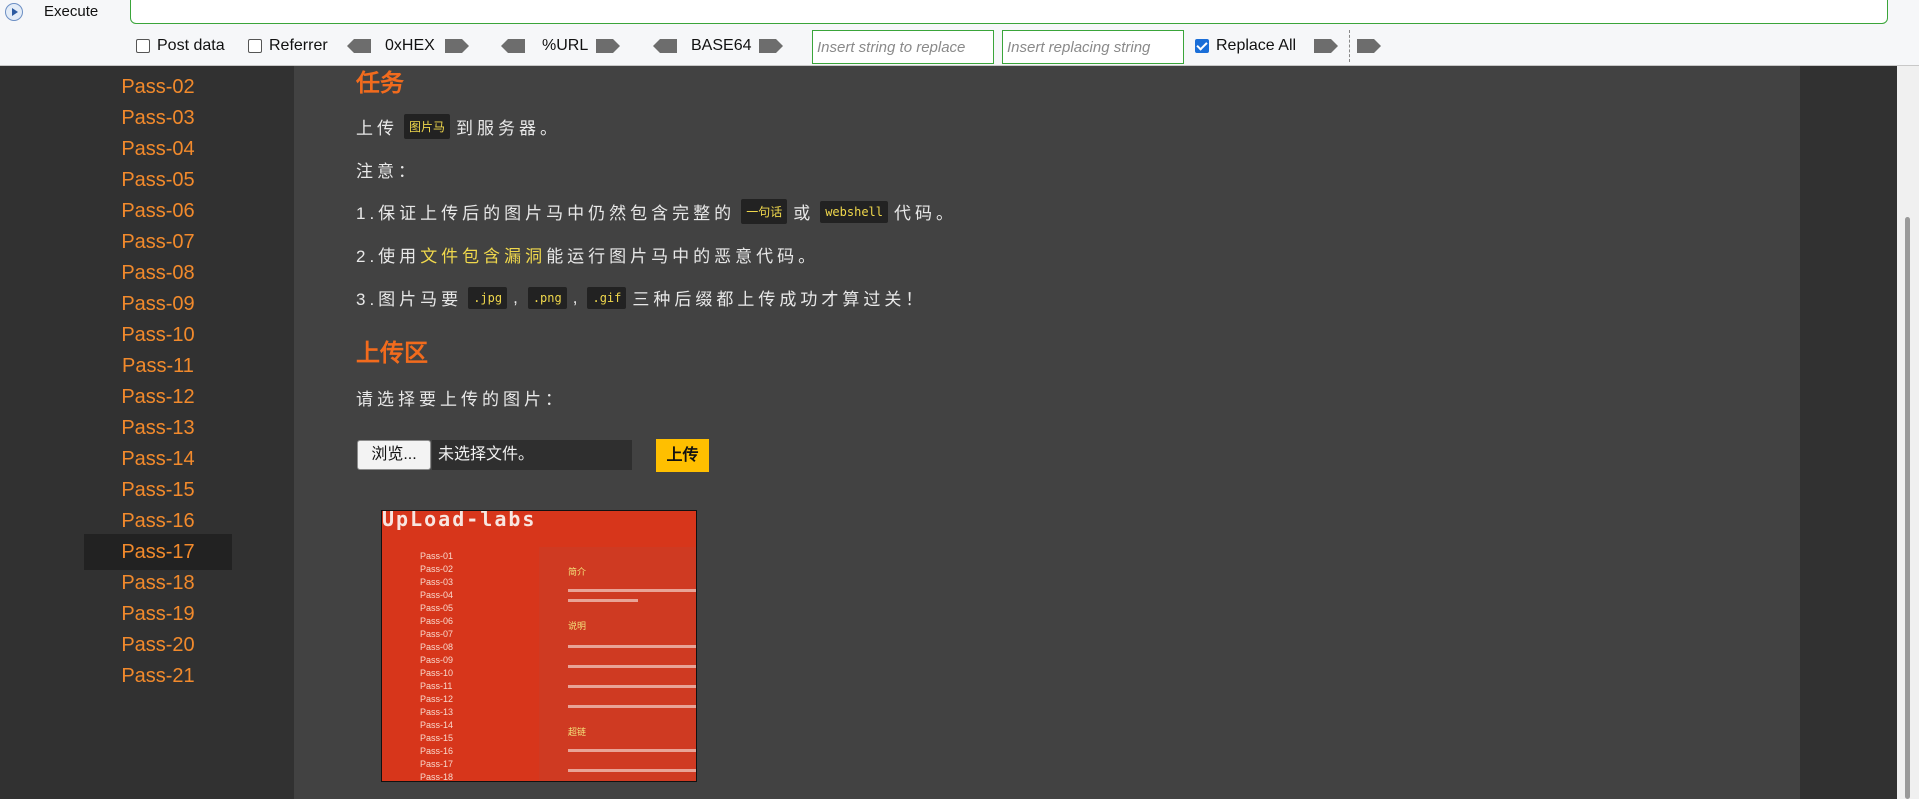 The width and height of the screenshot is (1919, 799). I want to click on task-item-1-text-c: 代码。, so click(925, 213).